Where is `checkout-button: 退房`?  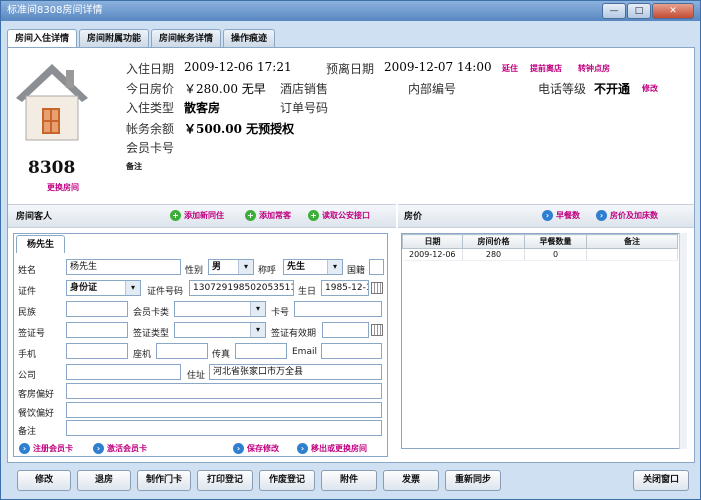 checkout-button: 退房 is located at coordinates (104, 480).